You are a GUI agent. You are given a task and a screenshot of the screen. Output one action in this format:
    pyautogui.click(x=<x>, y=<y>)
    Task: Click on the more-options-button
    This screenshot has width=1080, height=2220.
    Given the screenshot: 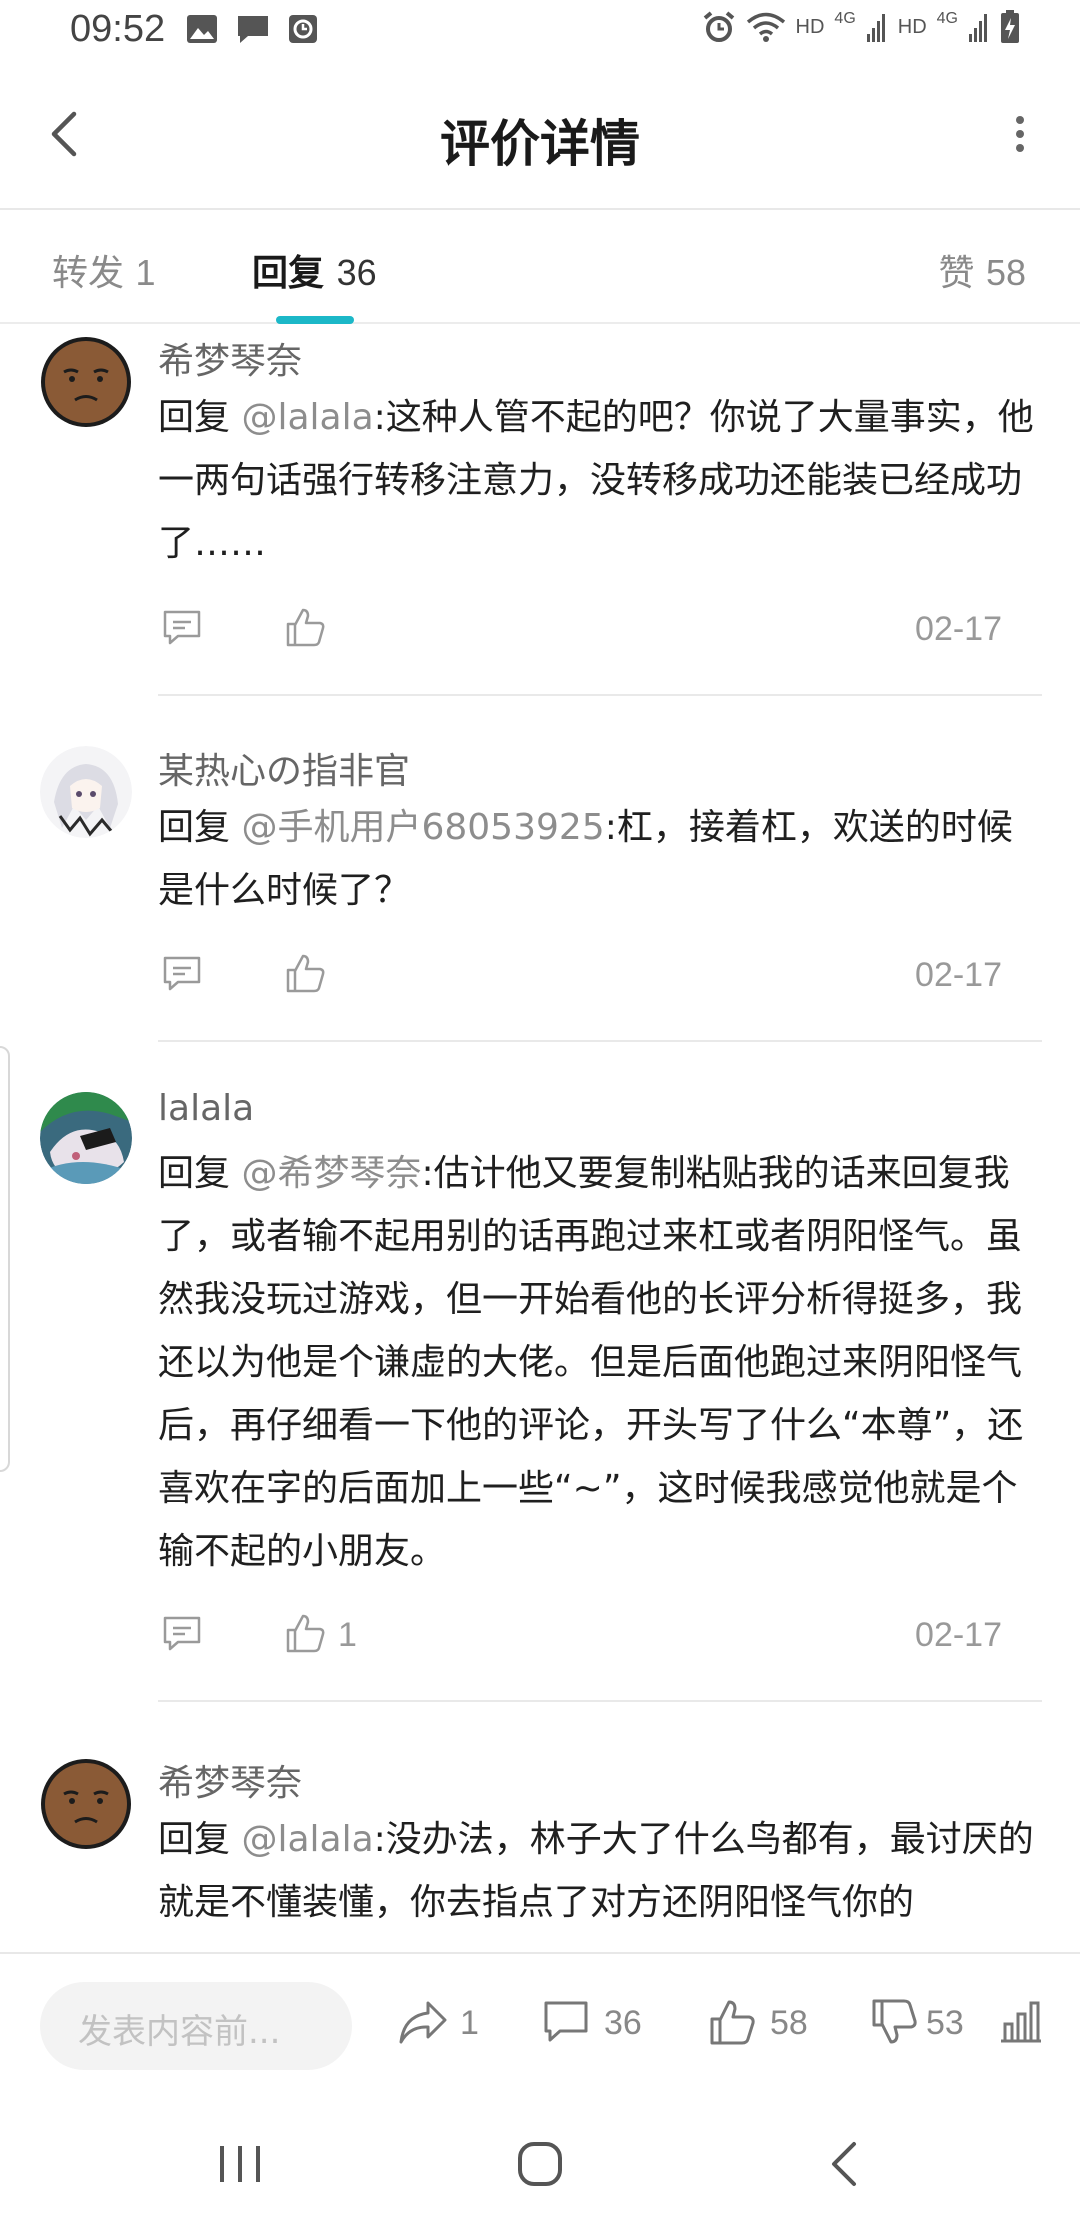 What is the action you would take?
    pyautogui.click(x=1020, y=134)
    